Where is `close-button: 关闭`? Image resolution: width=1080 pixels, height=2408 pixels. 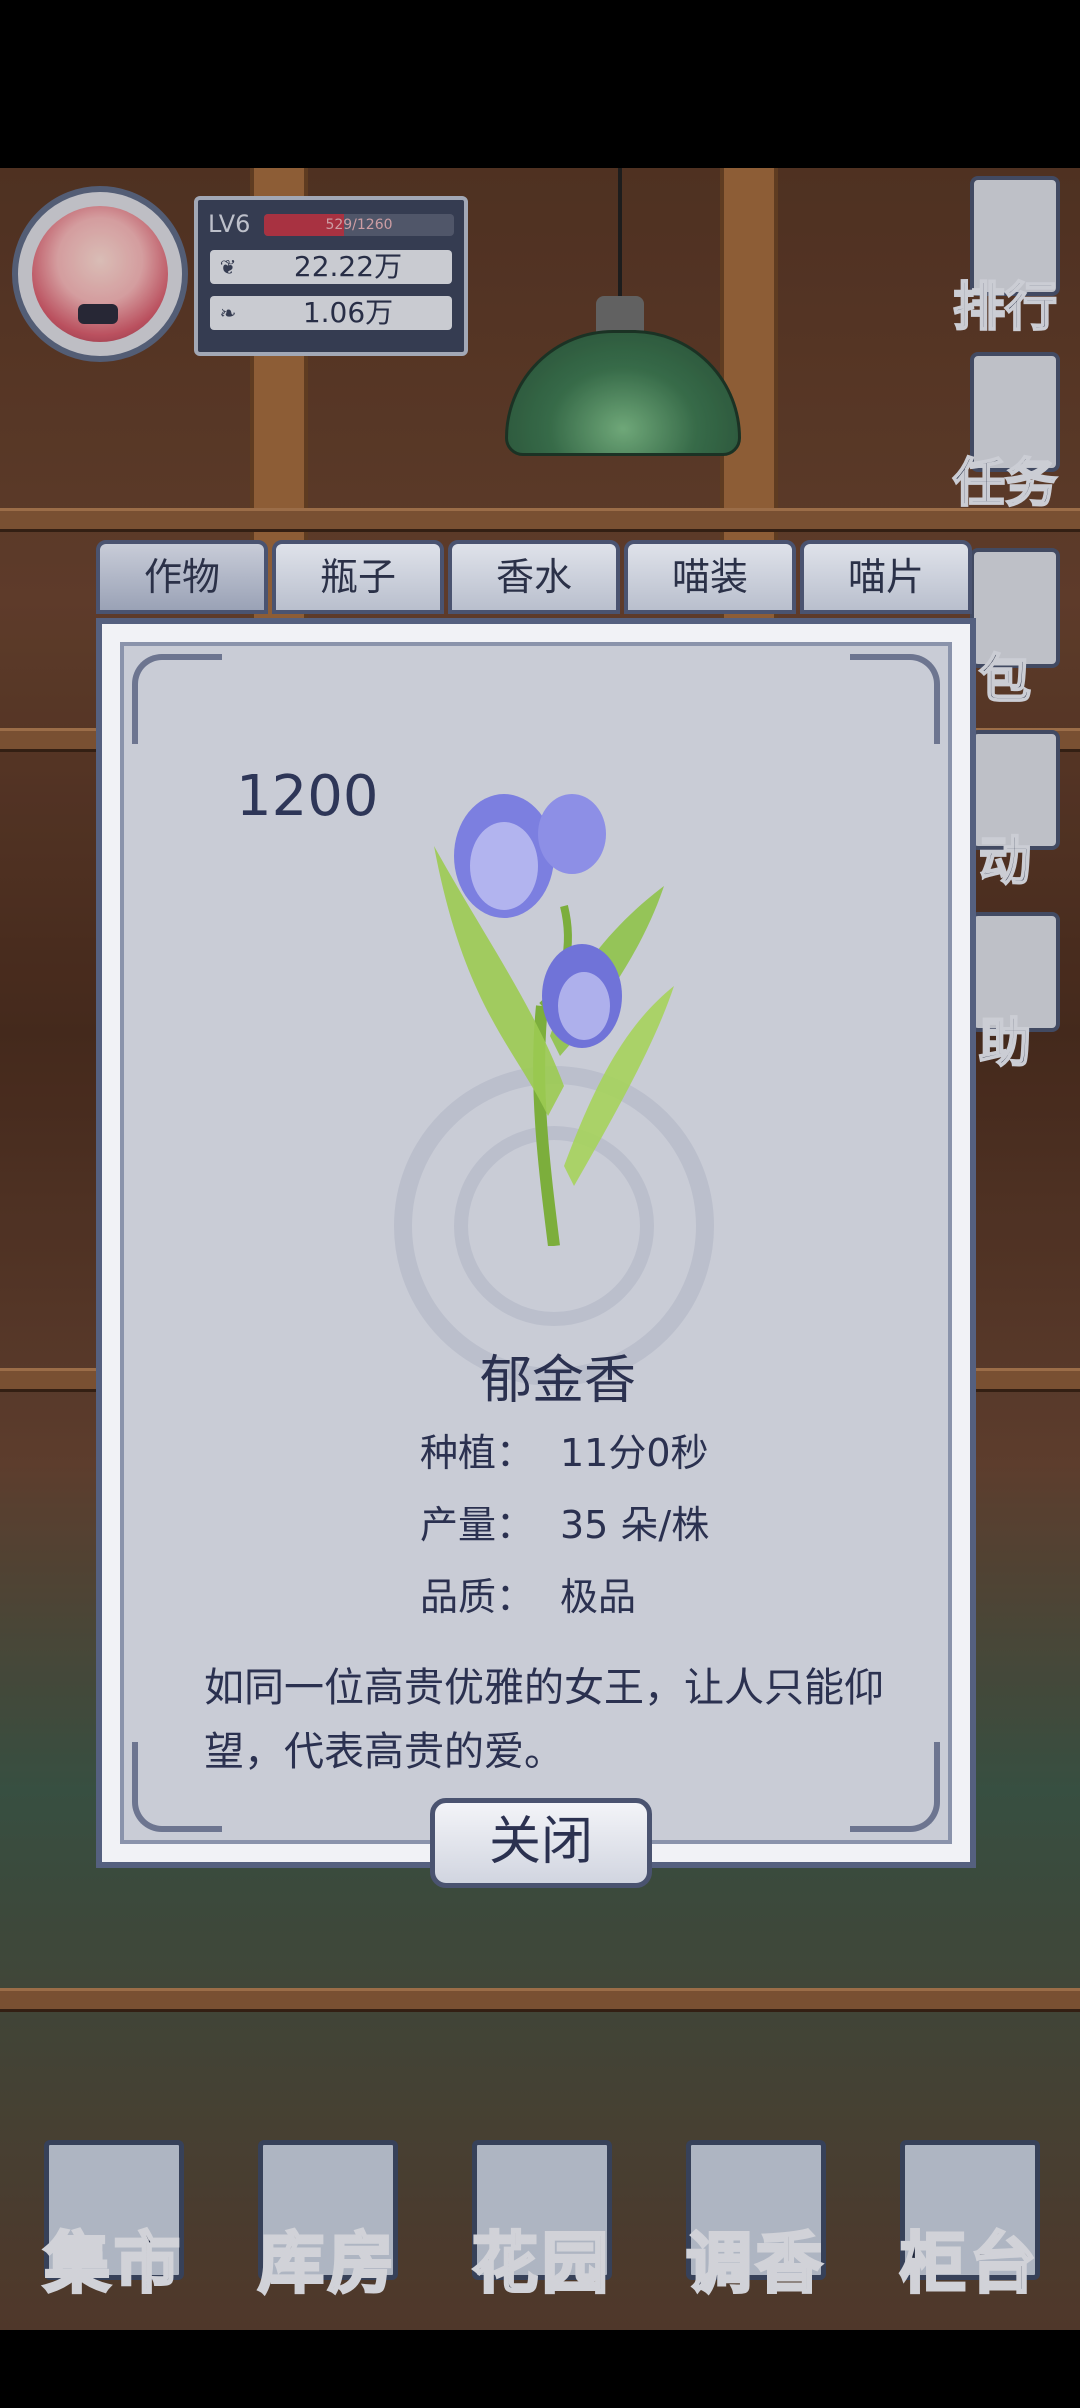 close-button: 关闭 is located at coordinates (541, 1843).